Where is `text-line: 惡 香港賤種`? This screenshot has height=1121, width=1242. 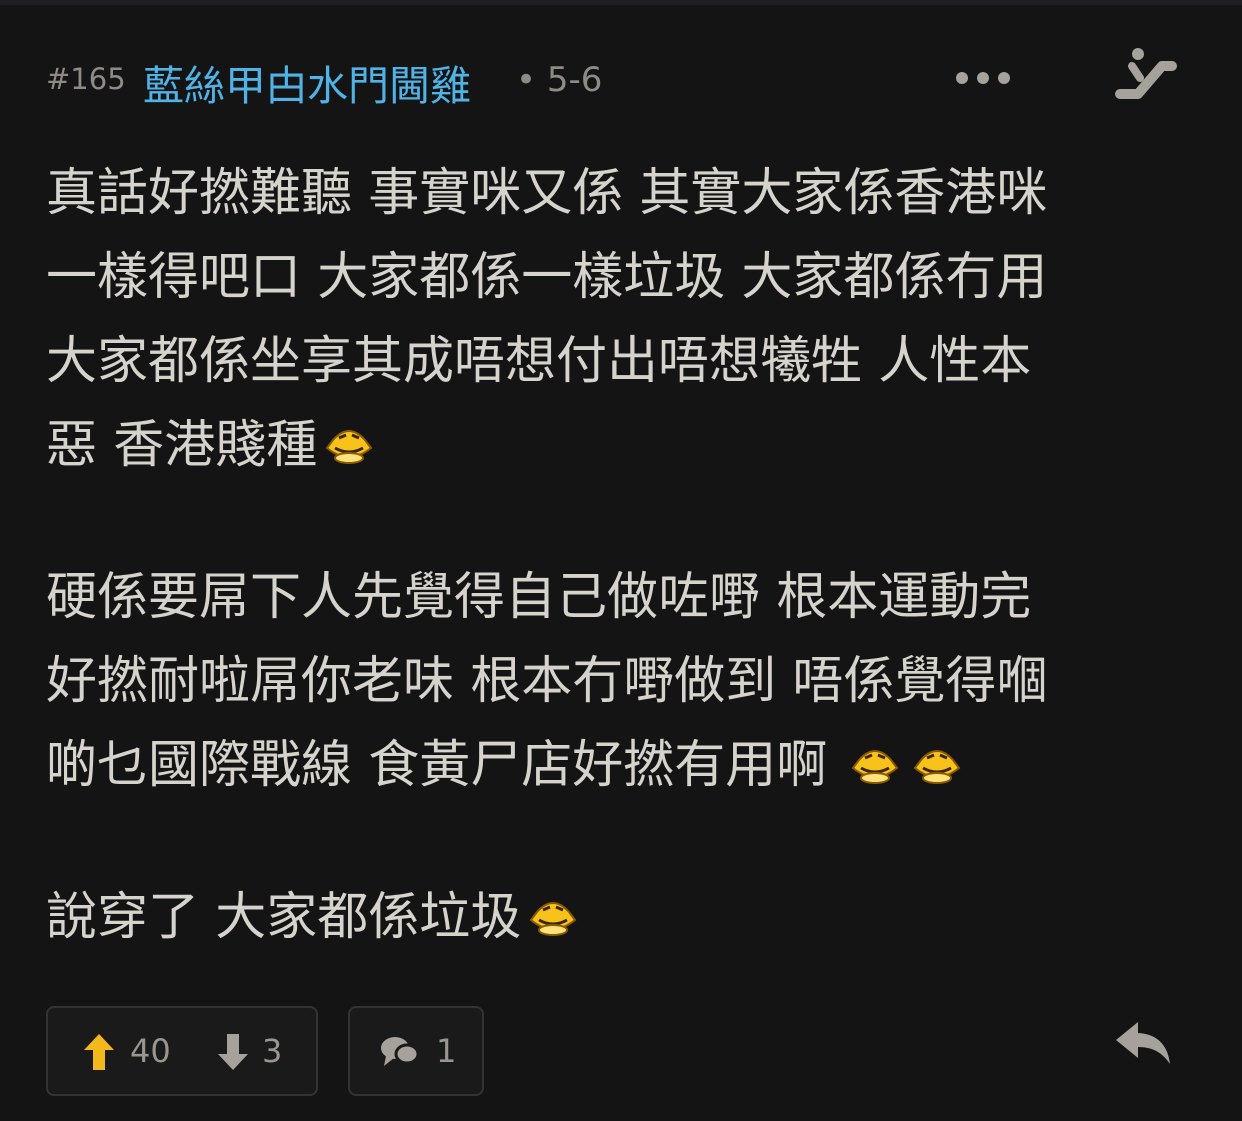 text-line: 惡 香港賤種 is located at coordinates (182, 445).